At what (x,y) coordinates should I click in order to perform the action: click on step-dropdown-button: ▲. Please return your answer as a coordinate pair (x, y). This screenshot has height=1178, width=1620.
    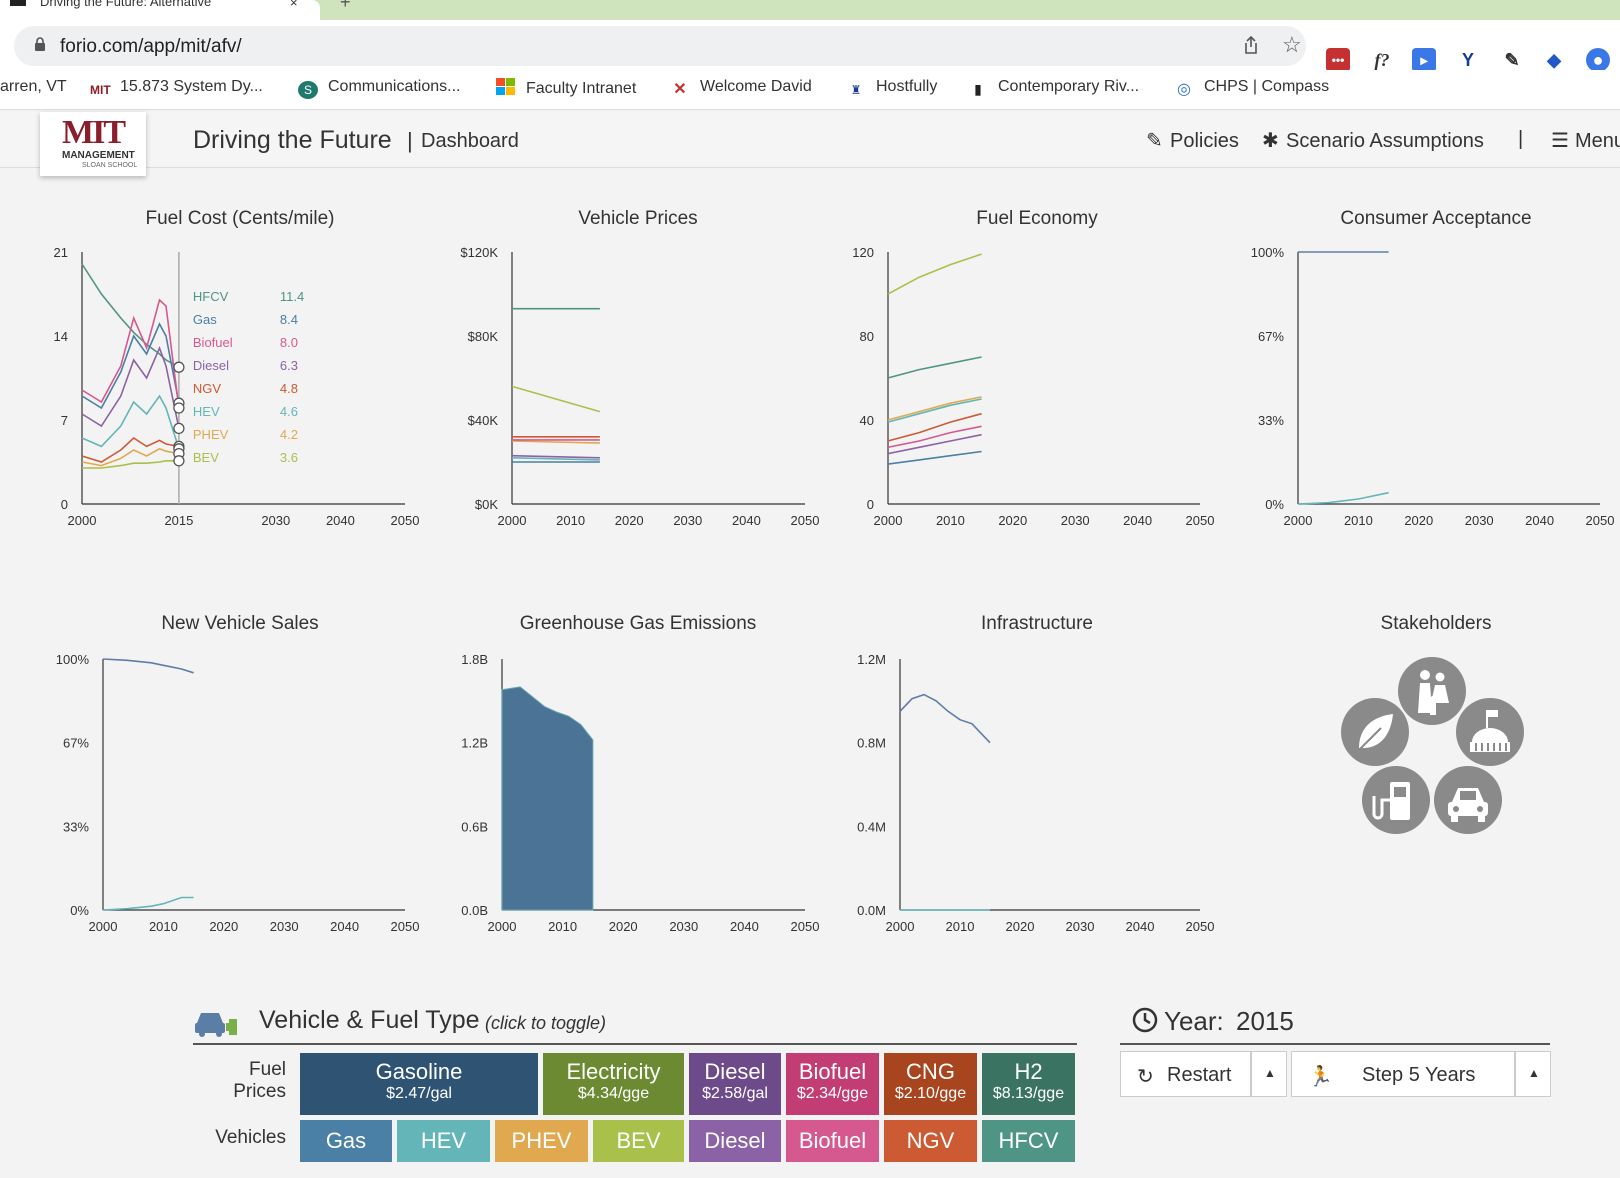
    Looking at the image, I should click on (1533, 1074).